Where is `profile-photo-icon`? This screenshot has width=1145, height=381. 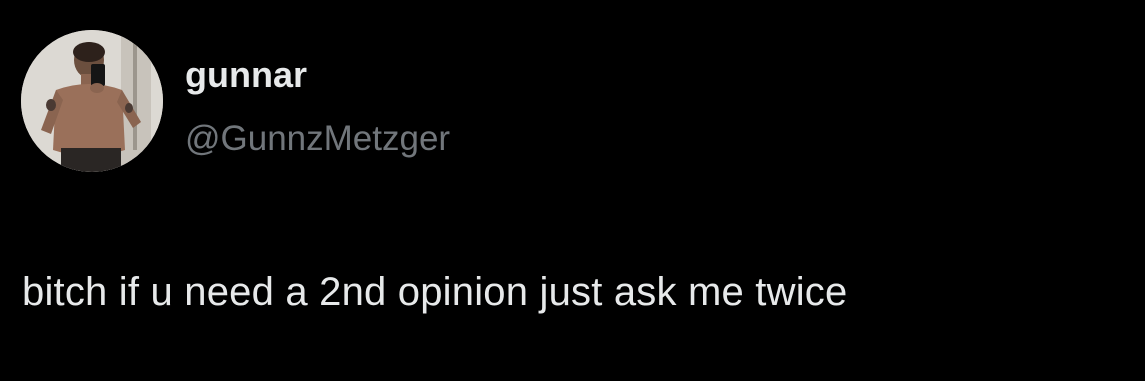 profile-photo-icon is located at coordinates (92, 101).